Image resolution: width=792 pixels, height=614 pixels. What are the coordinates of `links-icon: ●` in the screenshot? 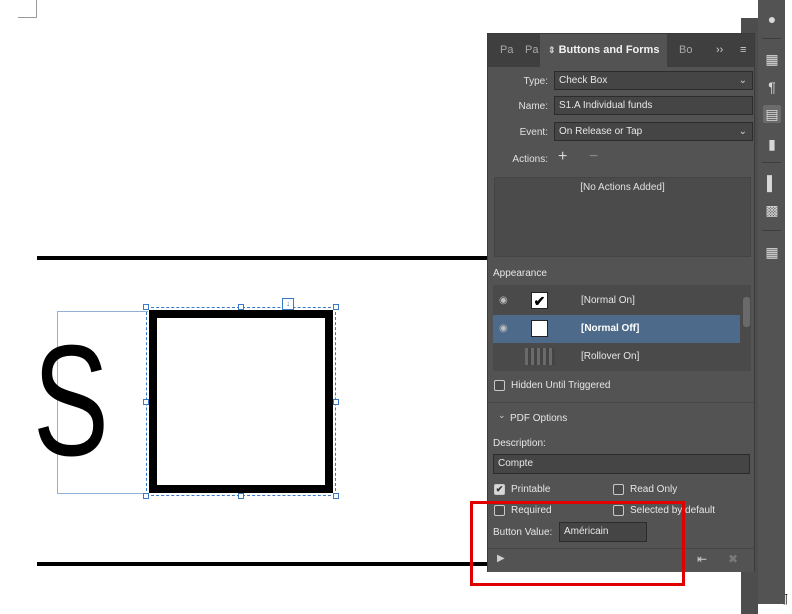 It's located at (772, 19).